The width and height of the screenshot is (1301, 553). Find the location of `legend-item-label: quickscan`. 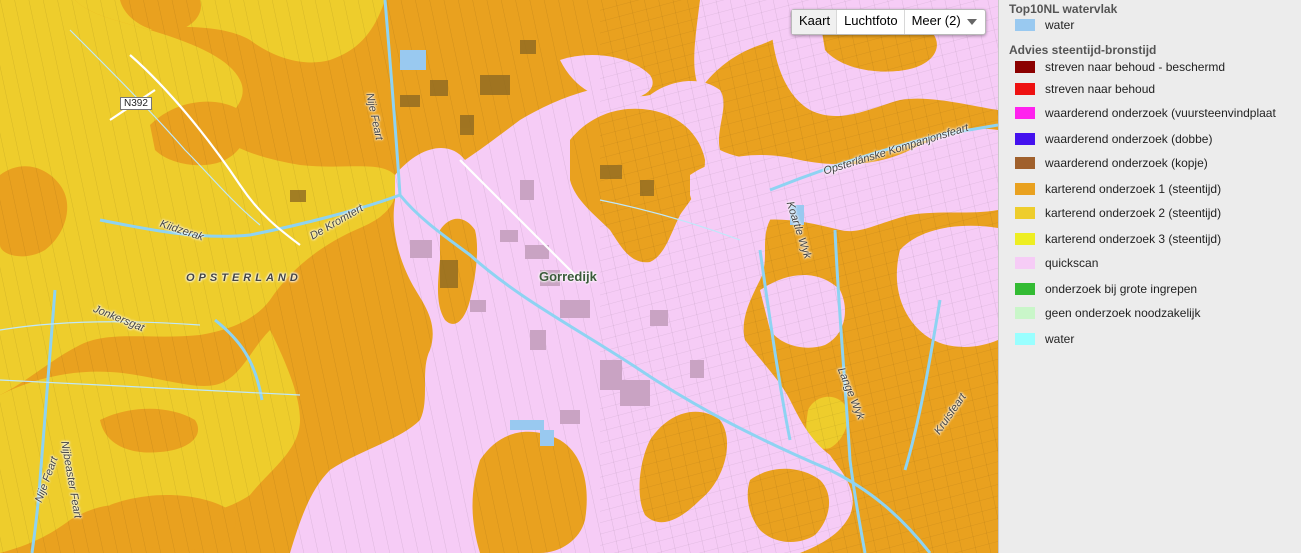

legend-item-label: quickscan is located at coordinates (1072, 263).